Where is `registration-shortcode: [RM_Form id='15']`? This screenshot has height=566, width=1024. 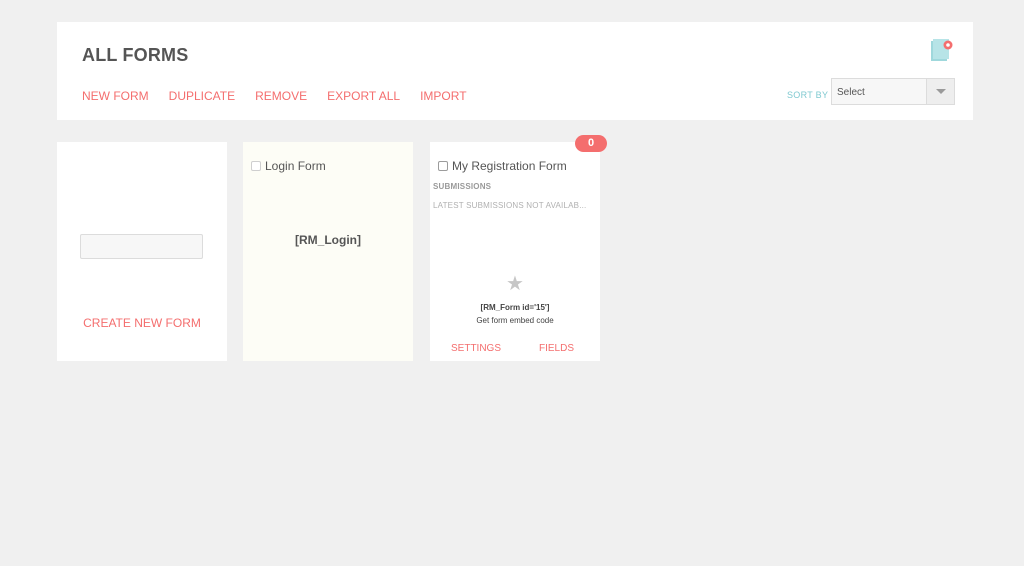
registration-shortcode: [RM_Form id='15'] is located at coordinates (515, 307).